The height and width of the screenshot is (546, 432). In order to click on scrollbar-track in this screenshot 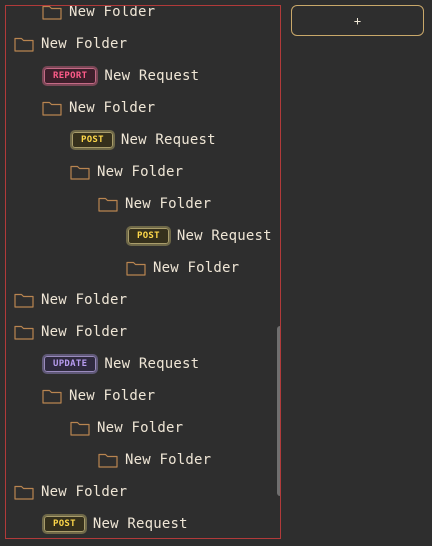, I will do `click(278, 272)`.